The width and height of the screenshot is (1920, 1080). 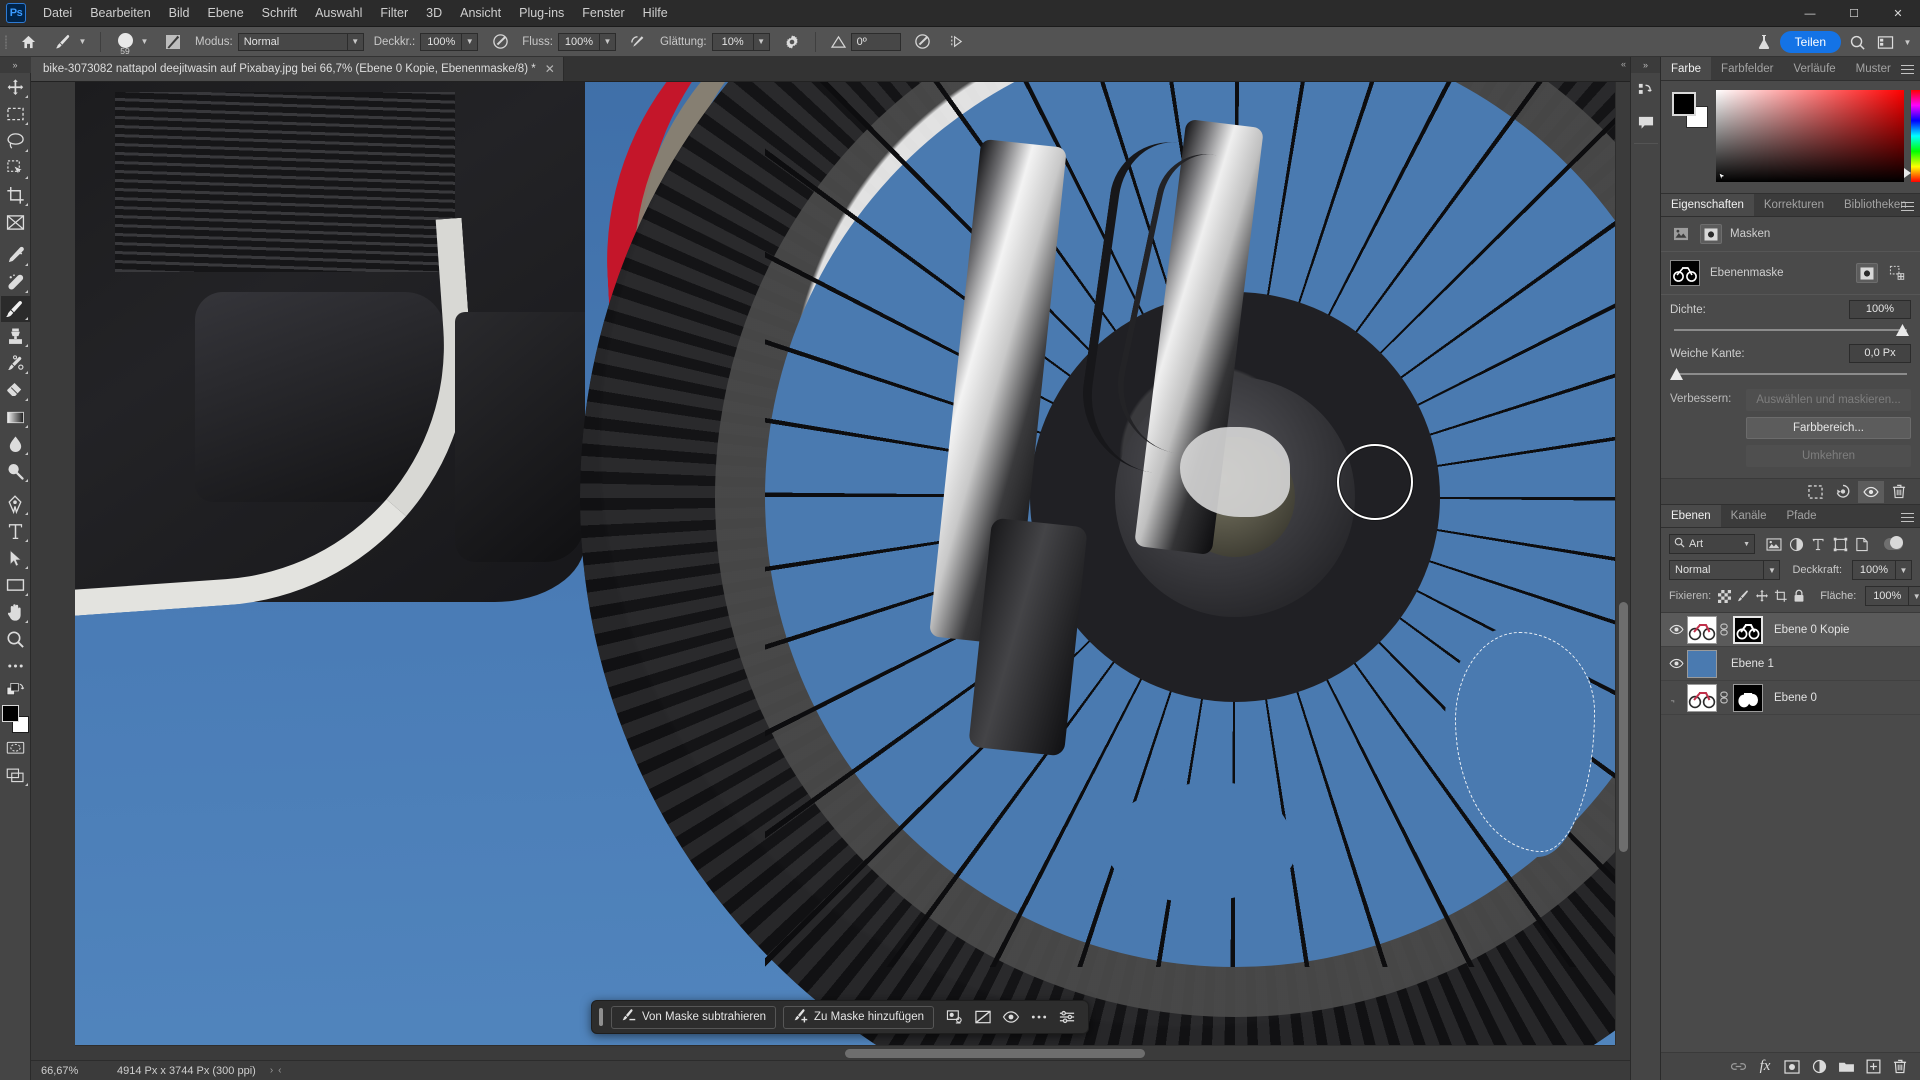 I want to click on pixel-mask-icon, so click(x=1681, y=234).